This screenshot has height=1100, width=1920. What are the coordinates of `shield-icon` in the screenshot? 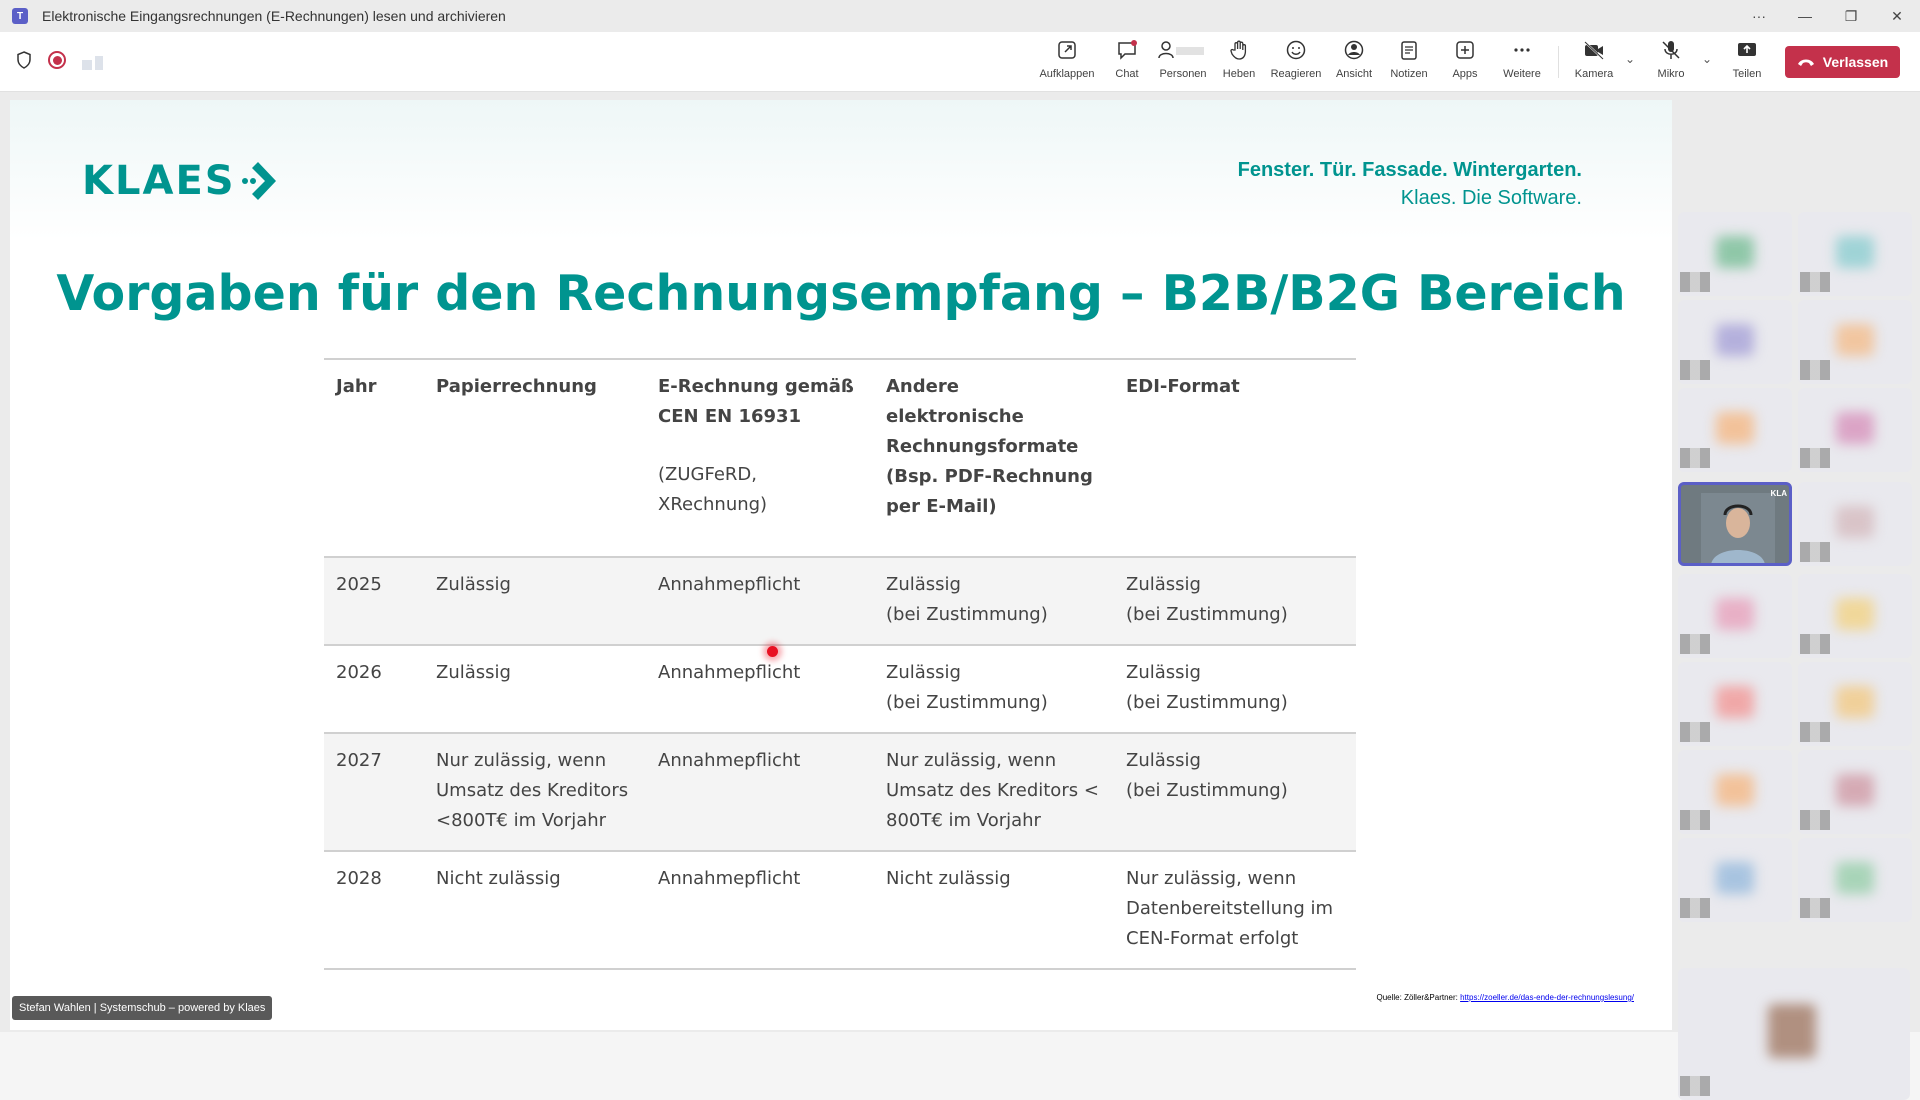 It's located at (24, 60).